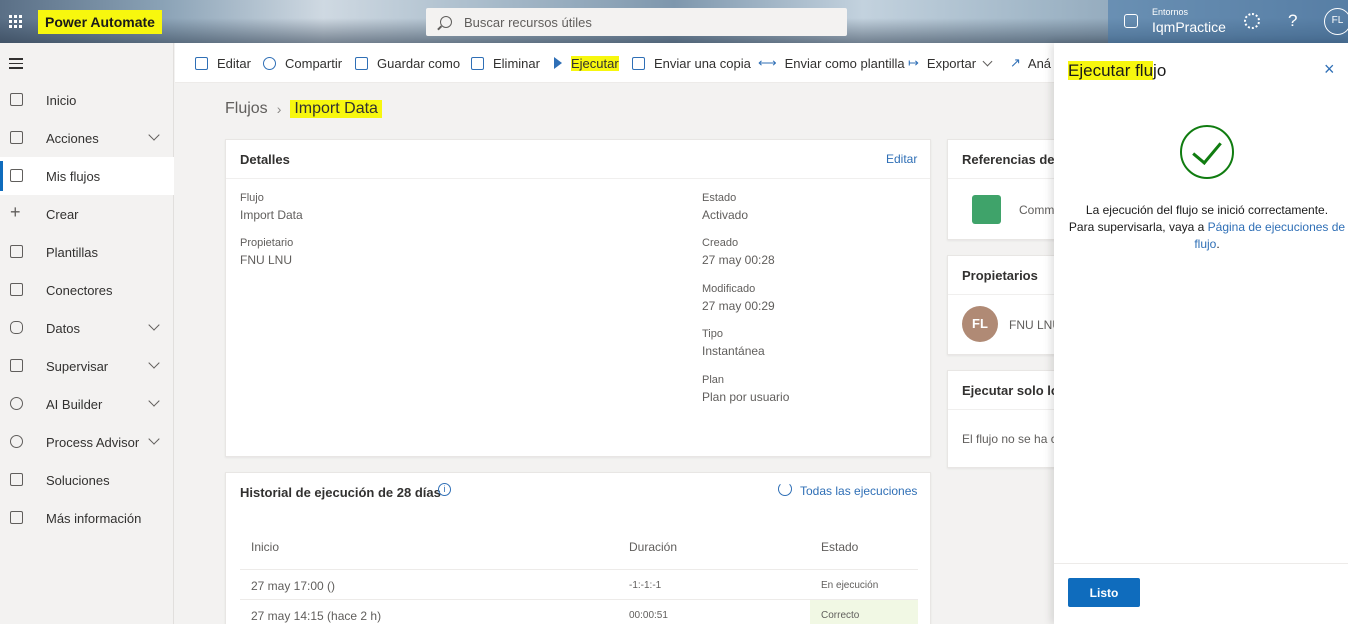 Image resolution: width=1348 pixels, height=624 pixels. Describe the element at coordinates (713, 380) in the screenshot. I see `plan-label: Plan` at that location.